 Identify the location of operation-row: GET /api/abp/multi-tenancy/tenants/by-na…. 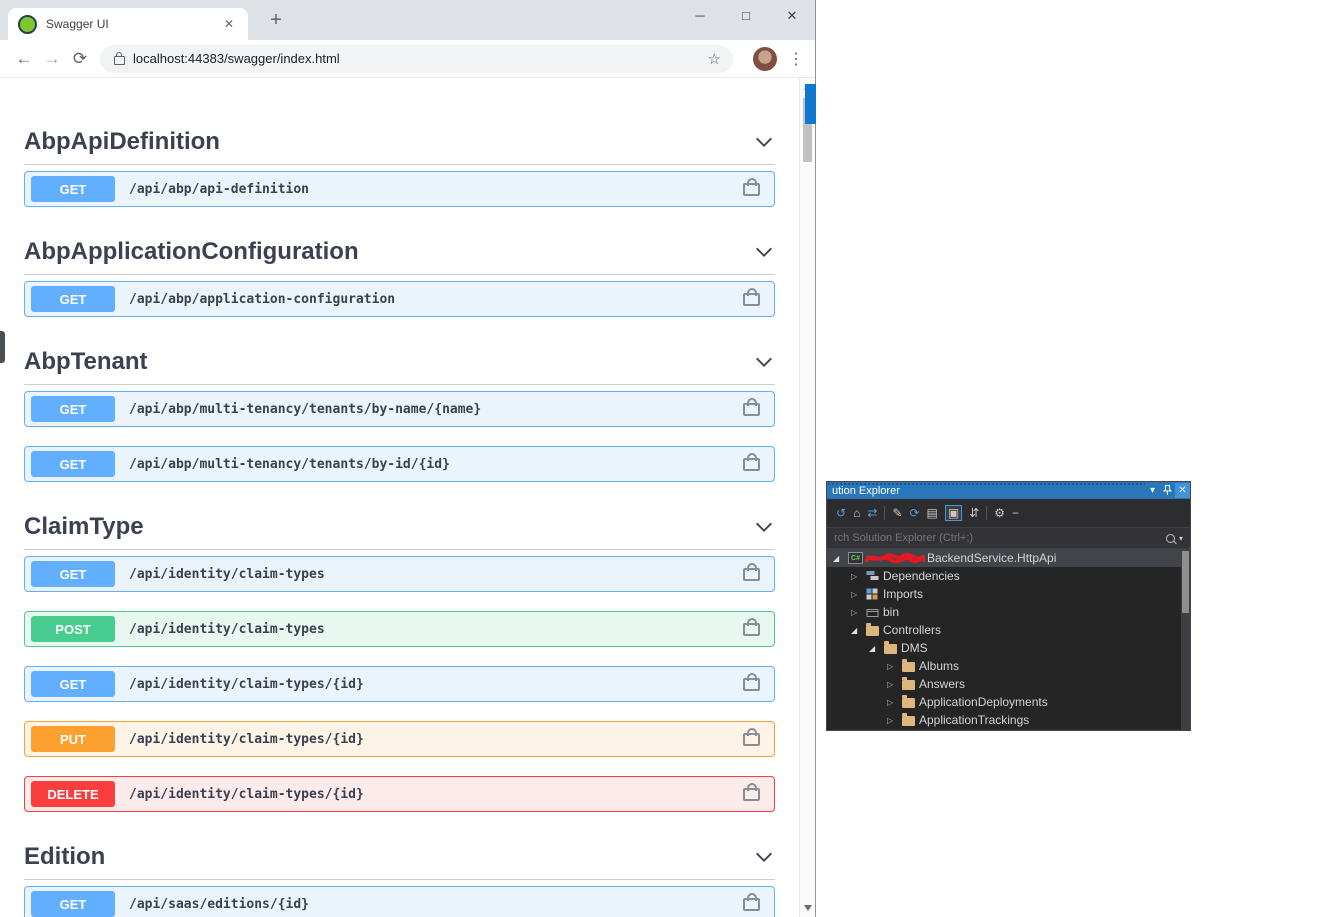
(399, 409).